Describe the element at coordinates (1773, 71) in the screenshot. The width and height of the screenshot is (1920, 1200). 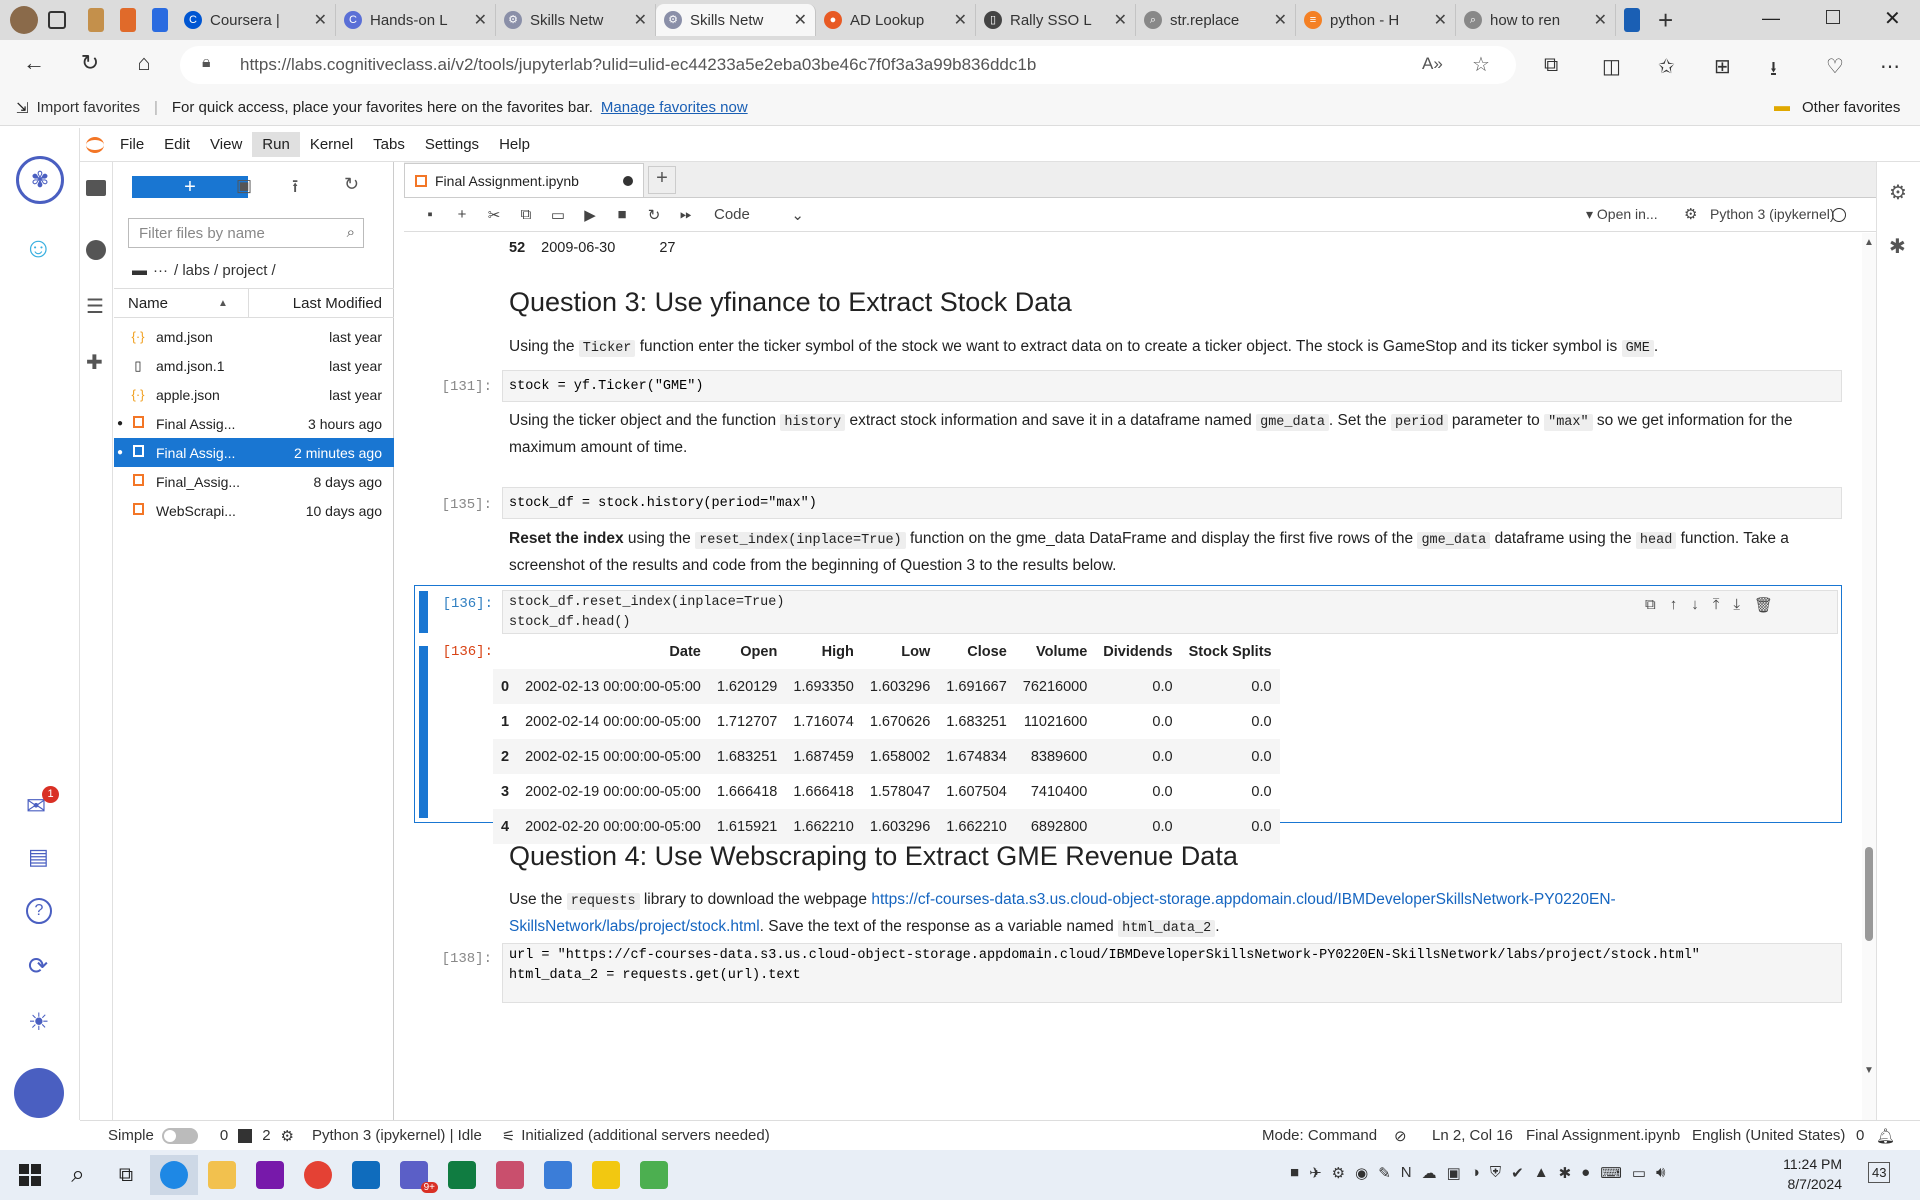
I see `downloads-icon: ⭳` at that location.